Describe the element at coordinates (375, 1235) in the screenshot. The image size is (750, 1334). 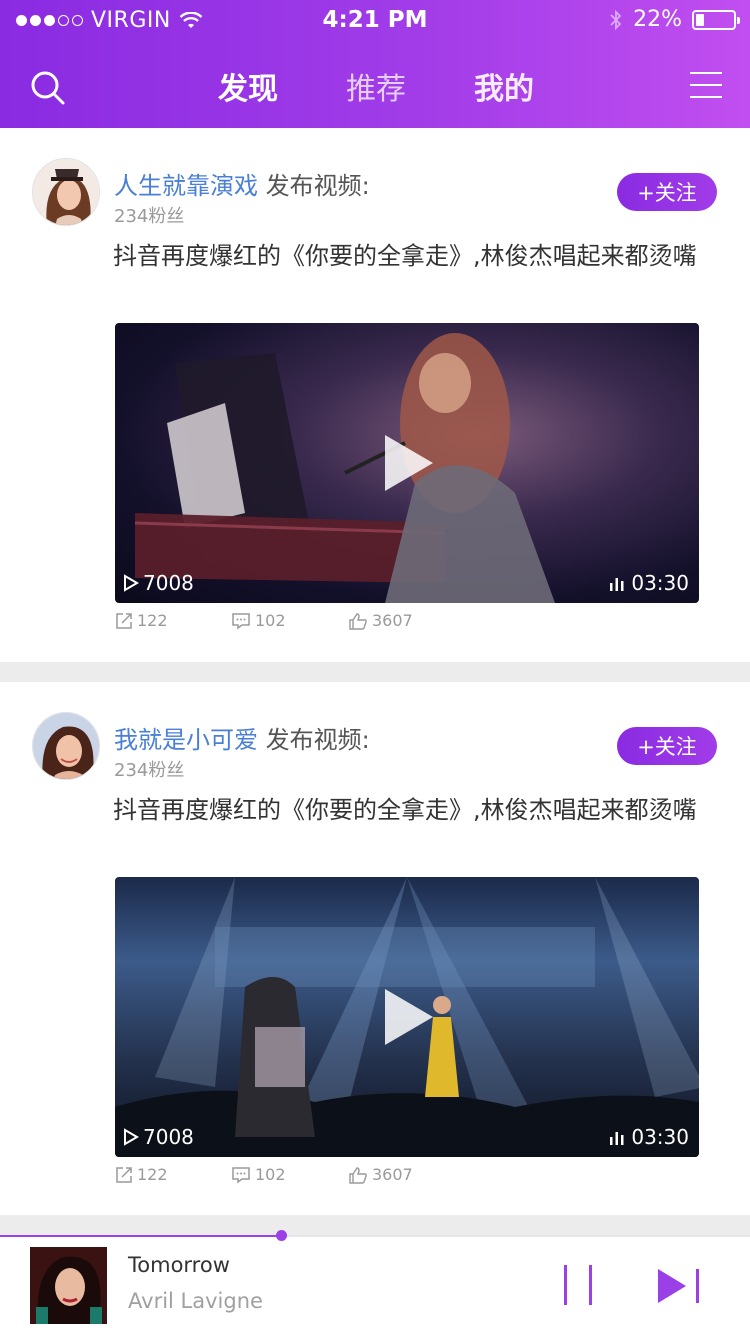
I see `progress-bar` at that location.